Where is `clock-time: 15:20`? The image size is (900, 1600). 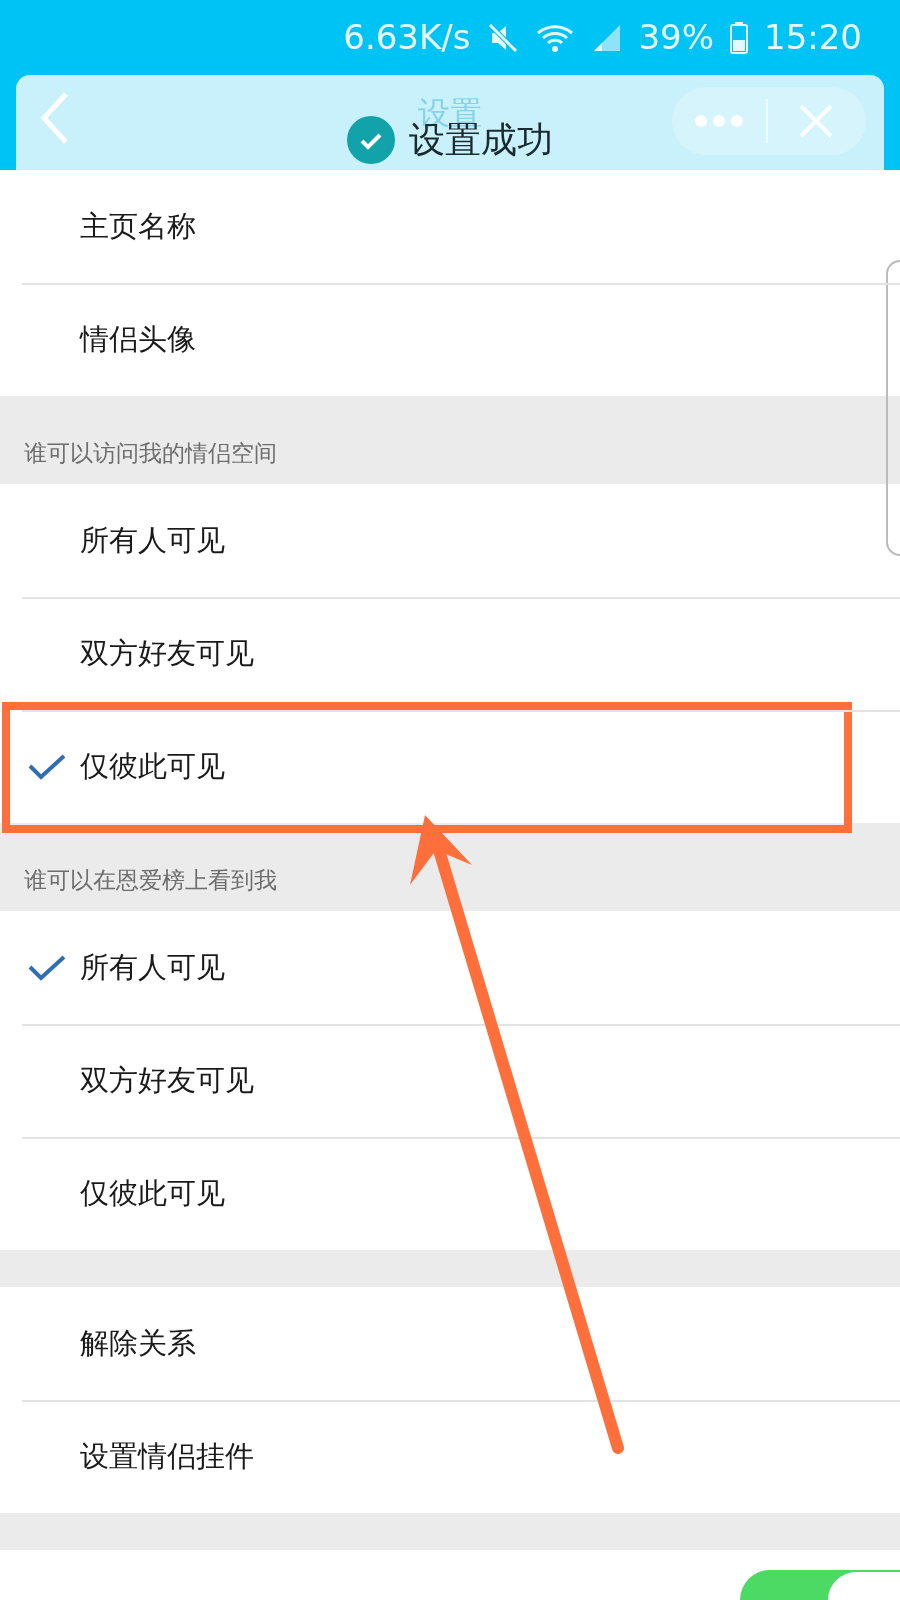 clock-time: 15:20 is located at coordinates (813, 37).